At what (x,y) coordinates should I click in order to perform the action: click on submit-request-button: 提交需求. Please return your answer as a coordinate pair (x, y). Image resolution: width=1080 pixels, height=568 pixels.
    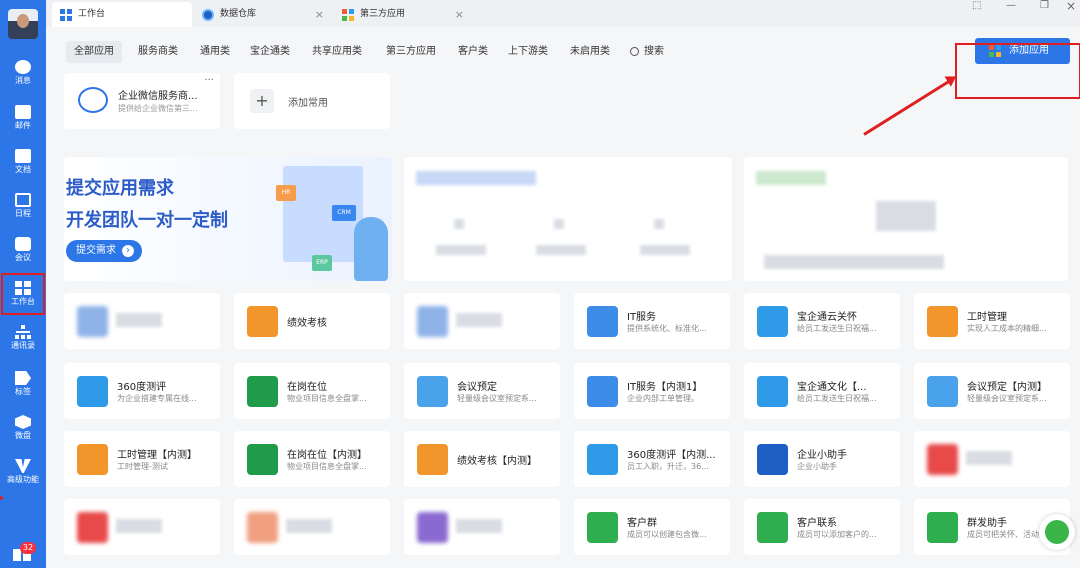
    Looking at the image, I should click on (104, 251).